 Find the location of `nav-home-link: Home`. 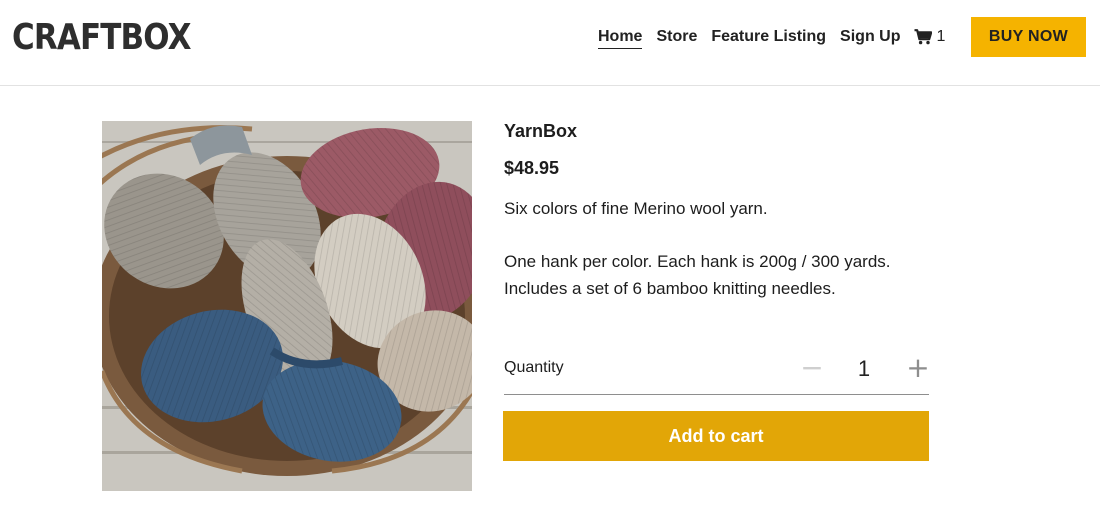

nav-home-link: Home is located at coordinates (620, 37).